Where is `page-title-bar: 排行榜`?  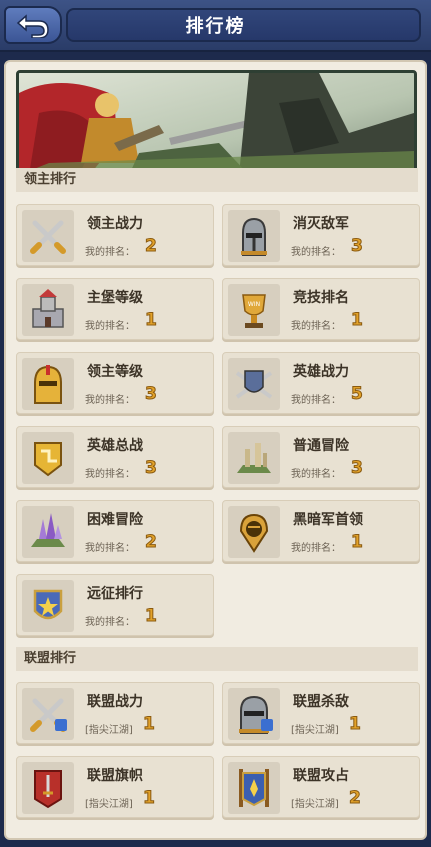
page-title-bar: 排行榜 is located at coordinates (243, 25).